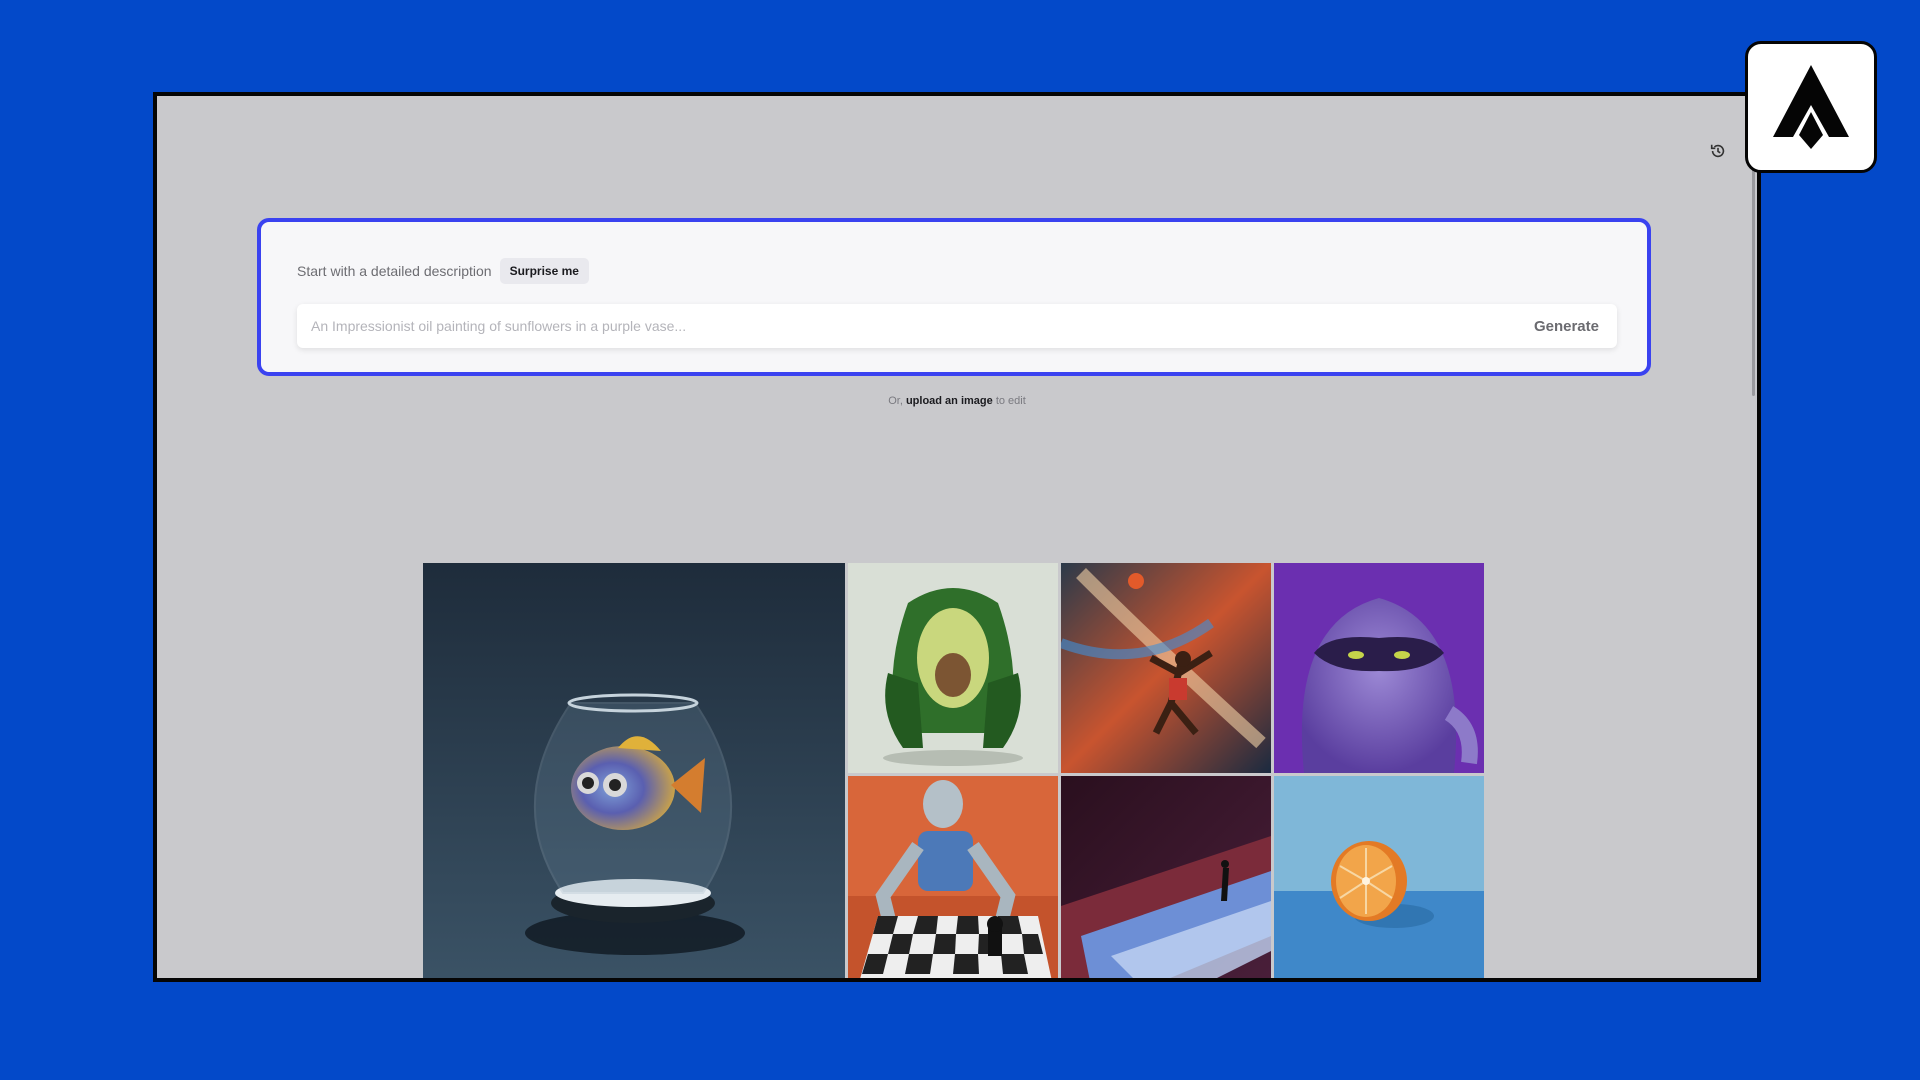  Describe the element at coordinates (544, 271) in the screenshot. I see `surprise-me-button: Surprise me` at that location.